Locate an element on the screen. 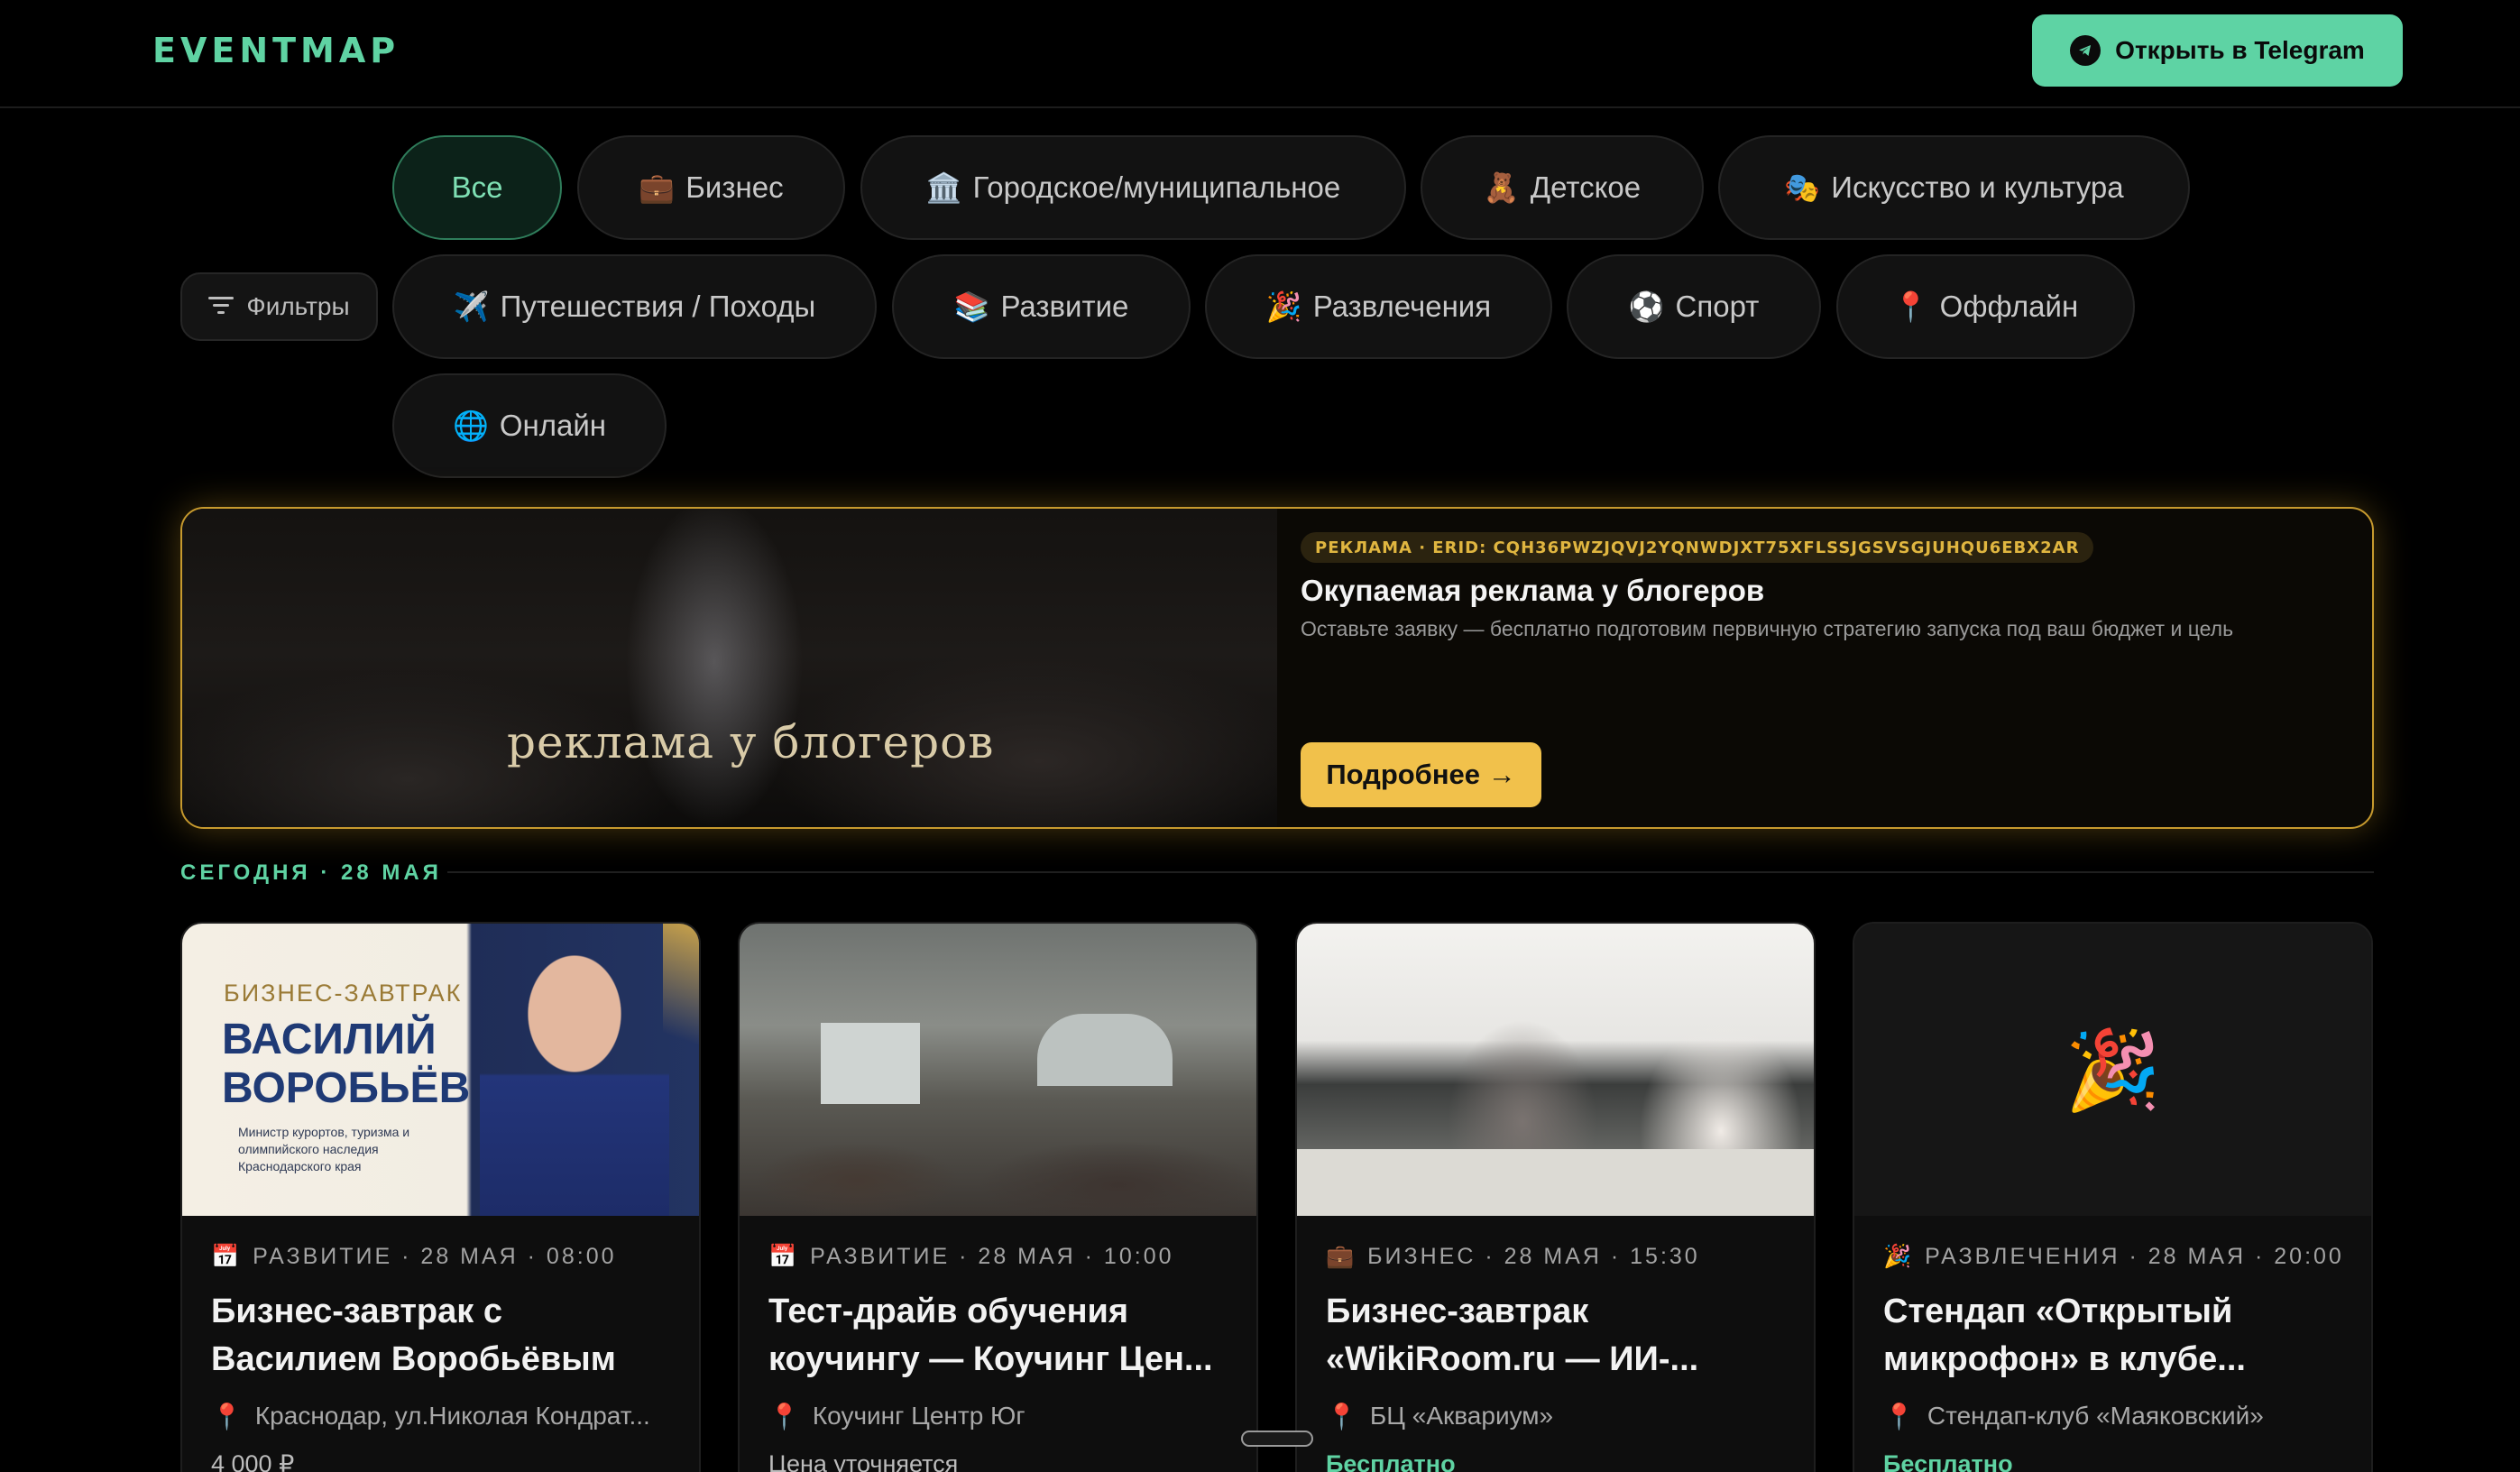 This screenshot has width=2520, height=1472. category-chip-label: Оффлайн is located at coordinates (2009, 306).